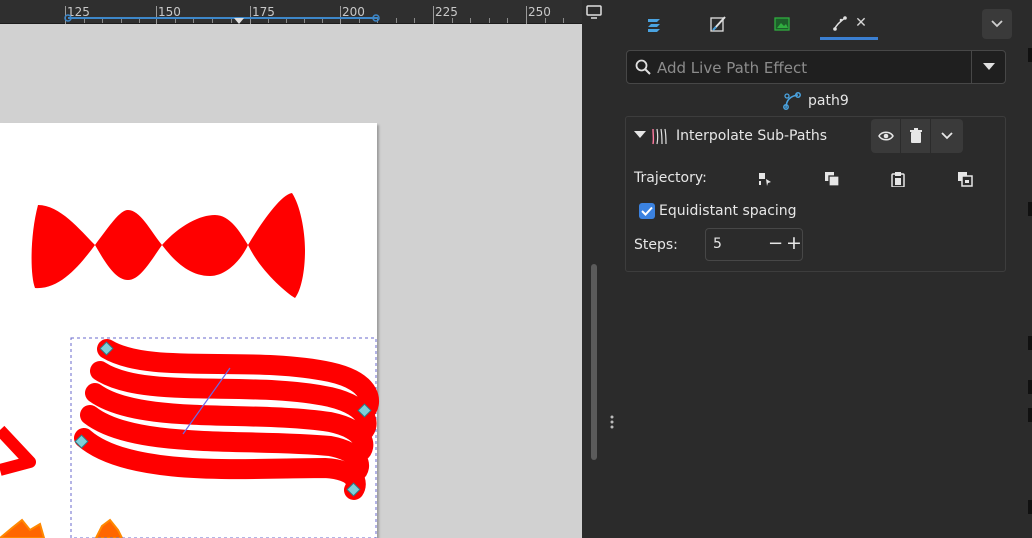 The width and height of the screenshot is (1032, 538). What do you see at coordinates (594, 362) in the screenshot?
I see `scrollbar-thumb` at bounding box center [594, 362].